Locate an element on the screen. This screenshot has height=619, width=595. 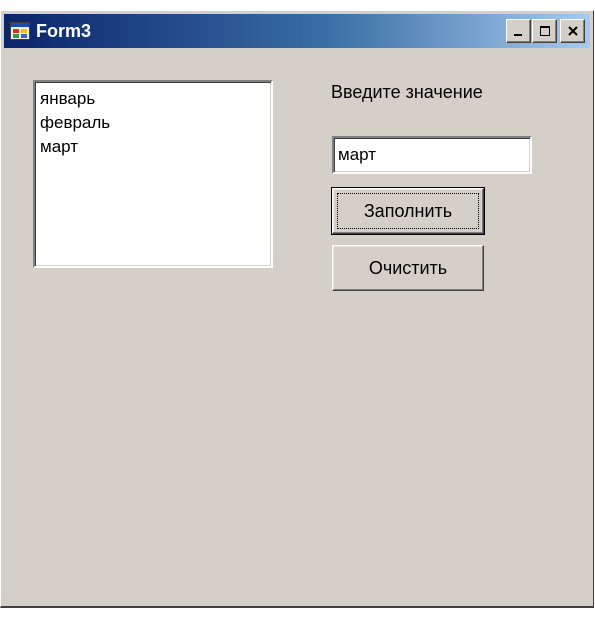
close-button is located at coordinates (572, 31).